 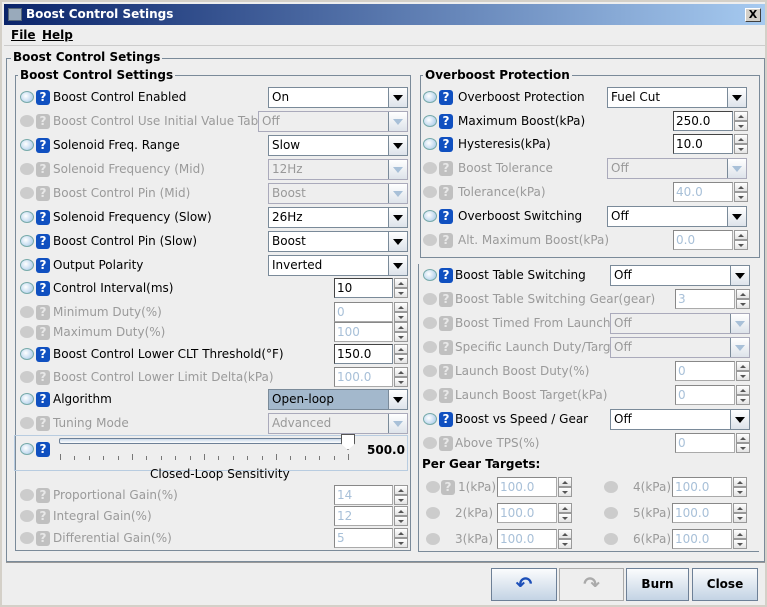 I want to click on spinner-input: 250.0, so click(x=703, y=121).